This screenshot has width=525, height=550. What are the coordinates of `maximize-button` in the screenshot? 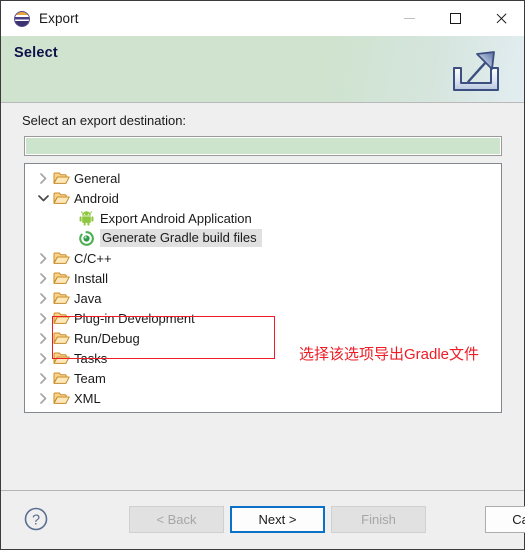 It's located at (455, 18).